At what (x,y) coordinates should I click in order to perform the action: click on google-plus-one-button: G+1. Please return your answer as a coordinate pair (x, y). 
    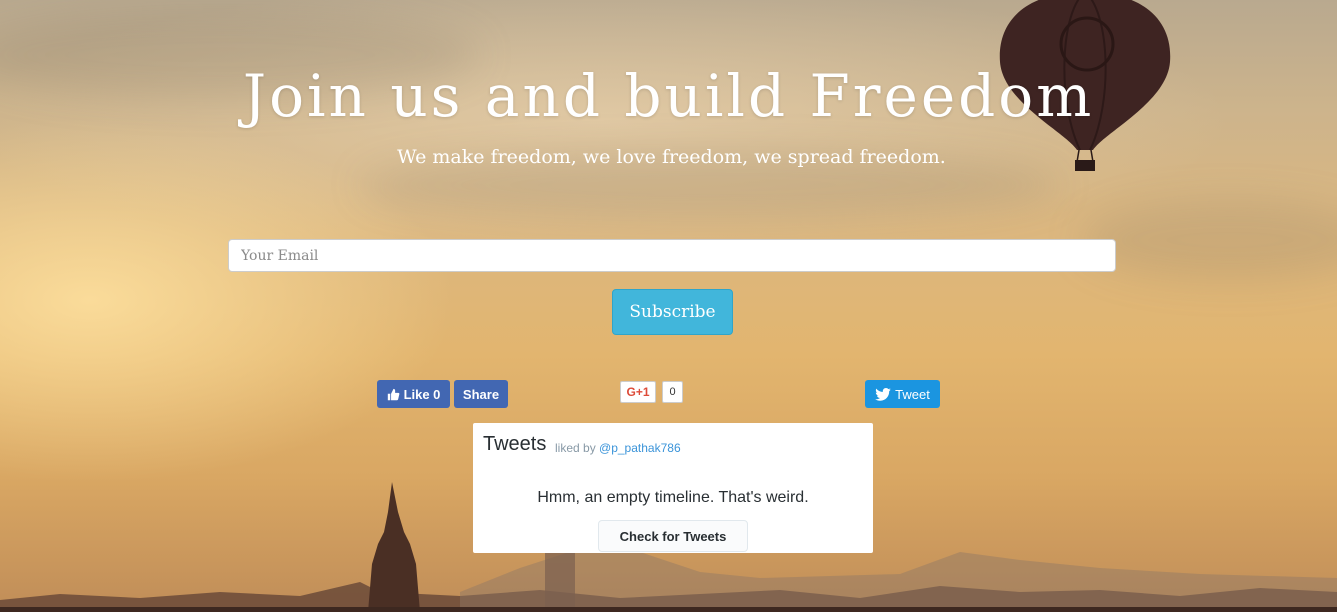
    Looking at the image, I should click on (638, 392).